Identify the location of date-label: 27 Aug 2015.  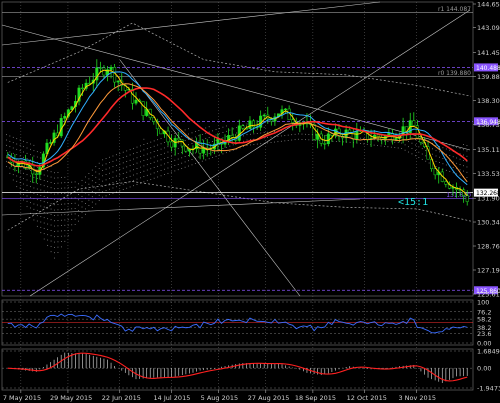
(269, 398).